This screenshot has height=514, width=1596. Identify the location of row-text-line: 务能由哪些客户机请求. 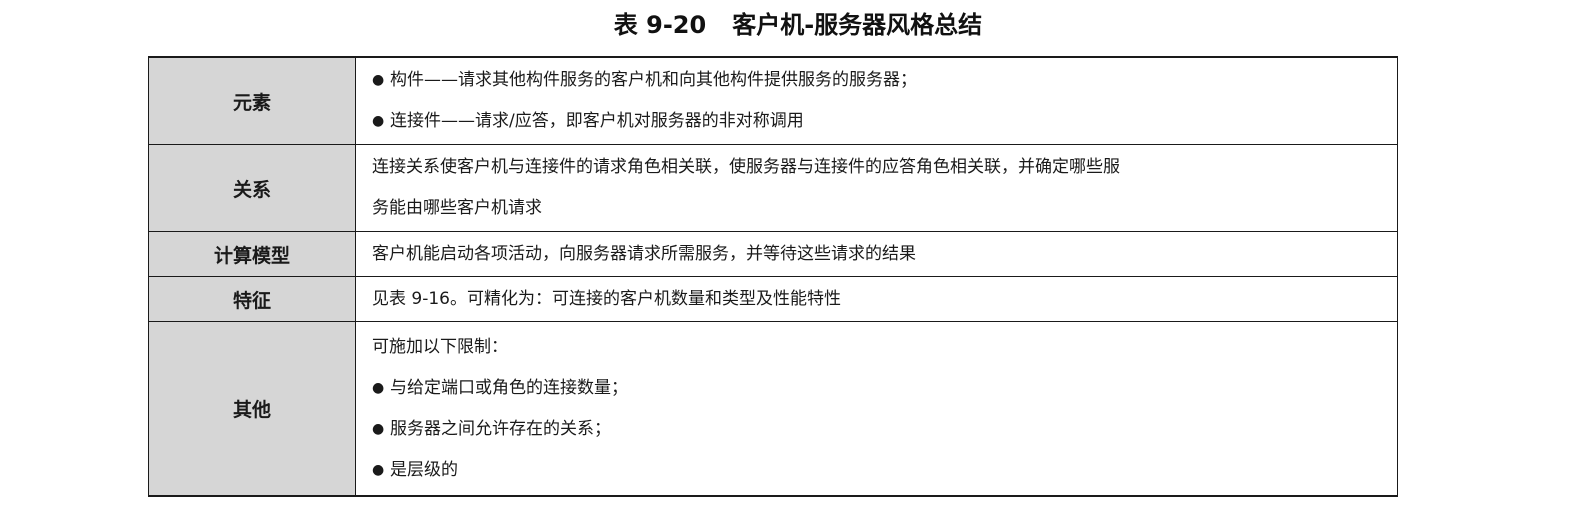
(457, 208).